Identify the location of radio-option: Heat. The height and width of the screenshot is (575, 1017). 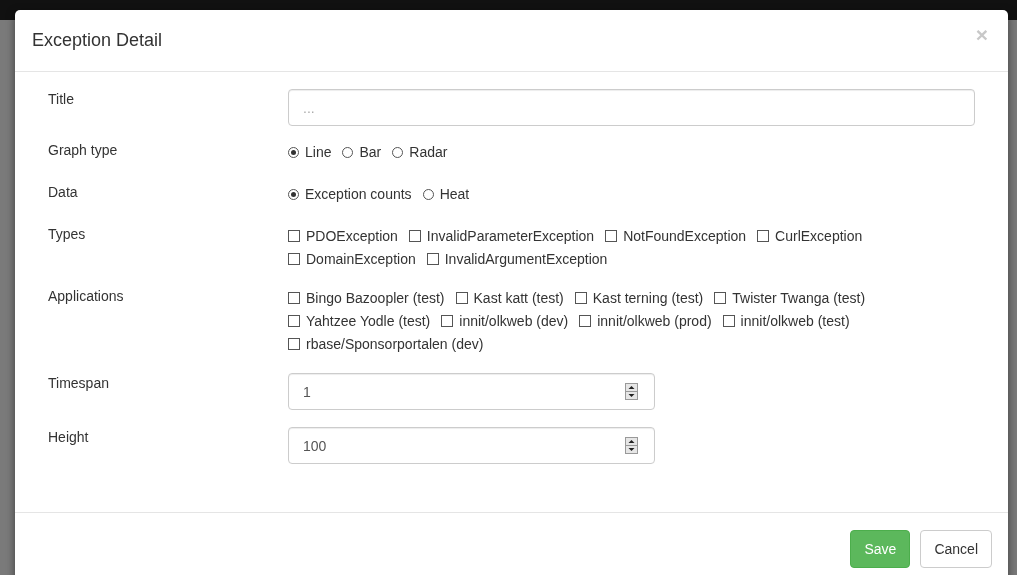
(446, 194).